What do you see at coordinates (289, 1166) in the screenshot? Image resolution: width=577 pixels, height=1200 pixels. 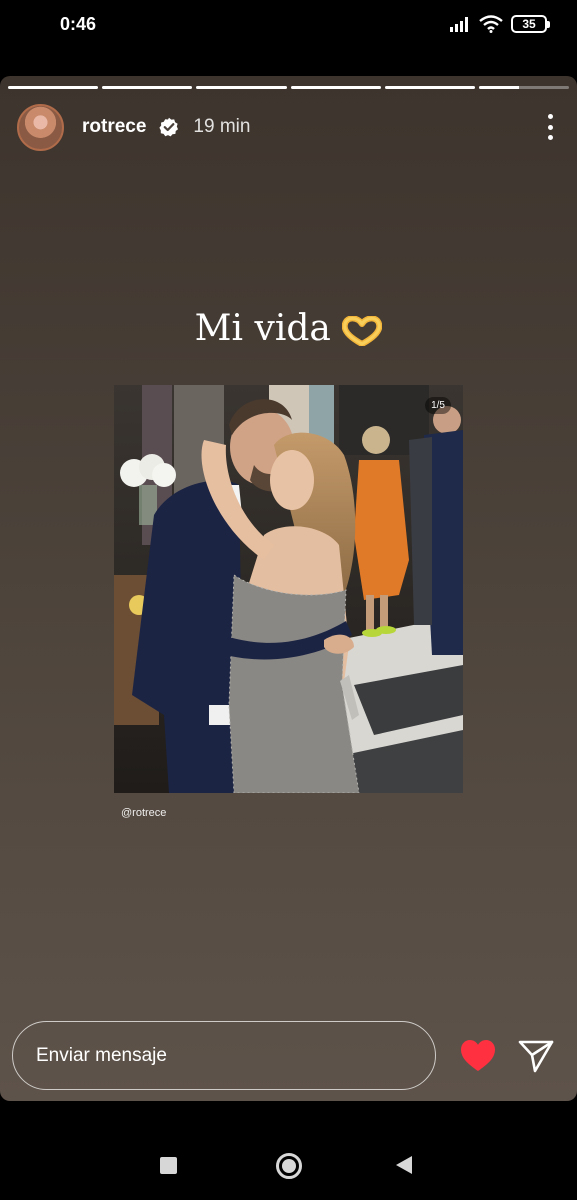 I see `home-icon` at bounding box center [289, 1166].